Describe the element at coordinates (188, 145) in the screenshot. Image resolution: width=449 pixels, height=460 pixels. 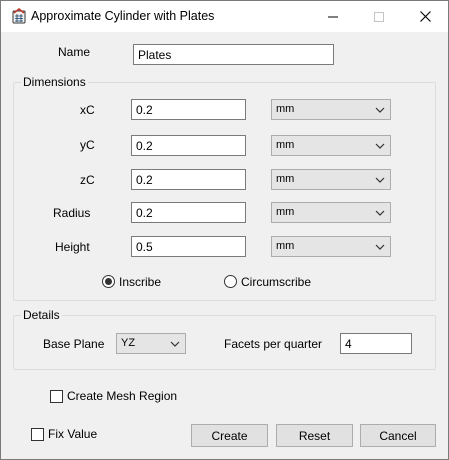
I see `yc-input` at that location.